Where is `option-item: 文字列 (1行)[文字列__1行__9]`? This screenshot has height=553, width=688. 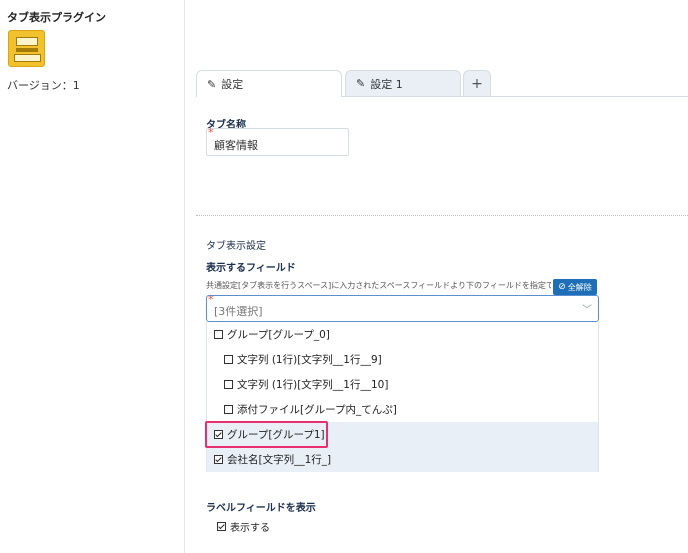 option-item: 文字列 (1行)[文字列__1行__9] is located at coordinates (402, 359).